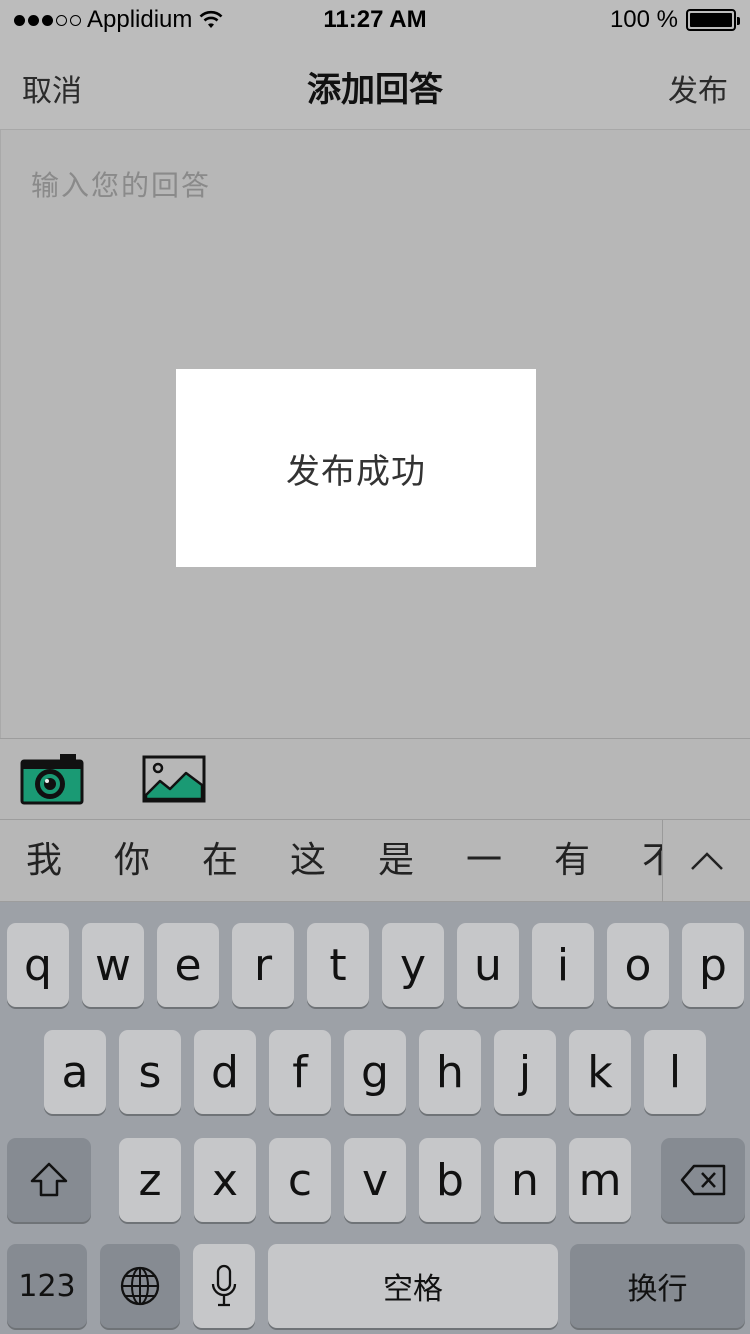  What do you see at coordinates (338, 965) in the screenshot?
I see `key-t: t` at bounding box center [338, 965].